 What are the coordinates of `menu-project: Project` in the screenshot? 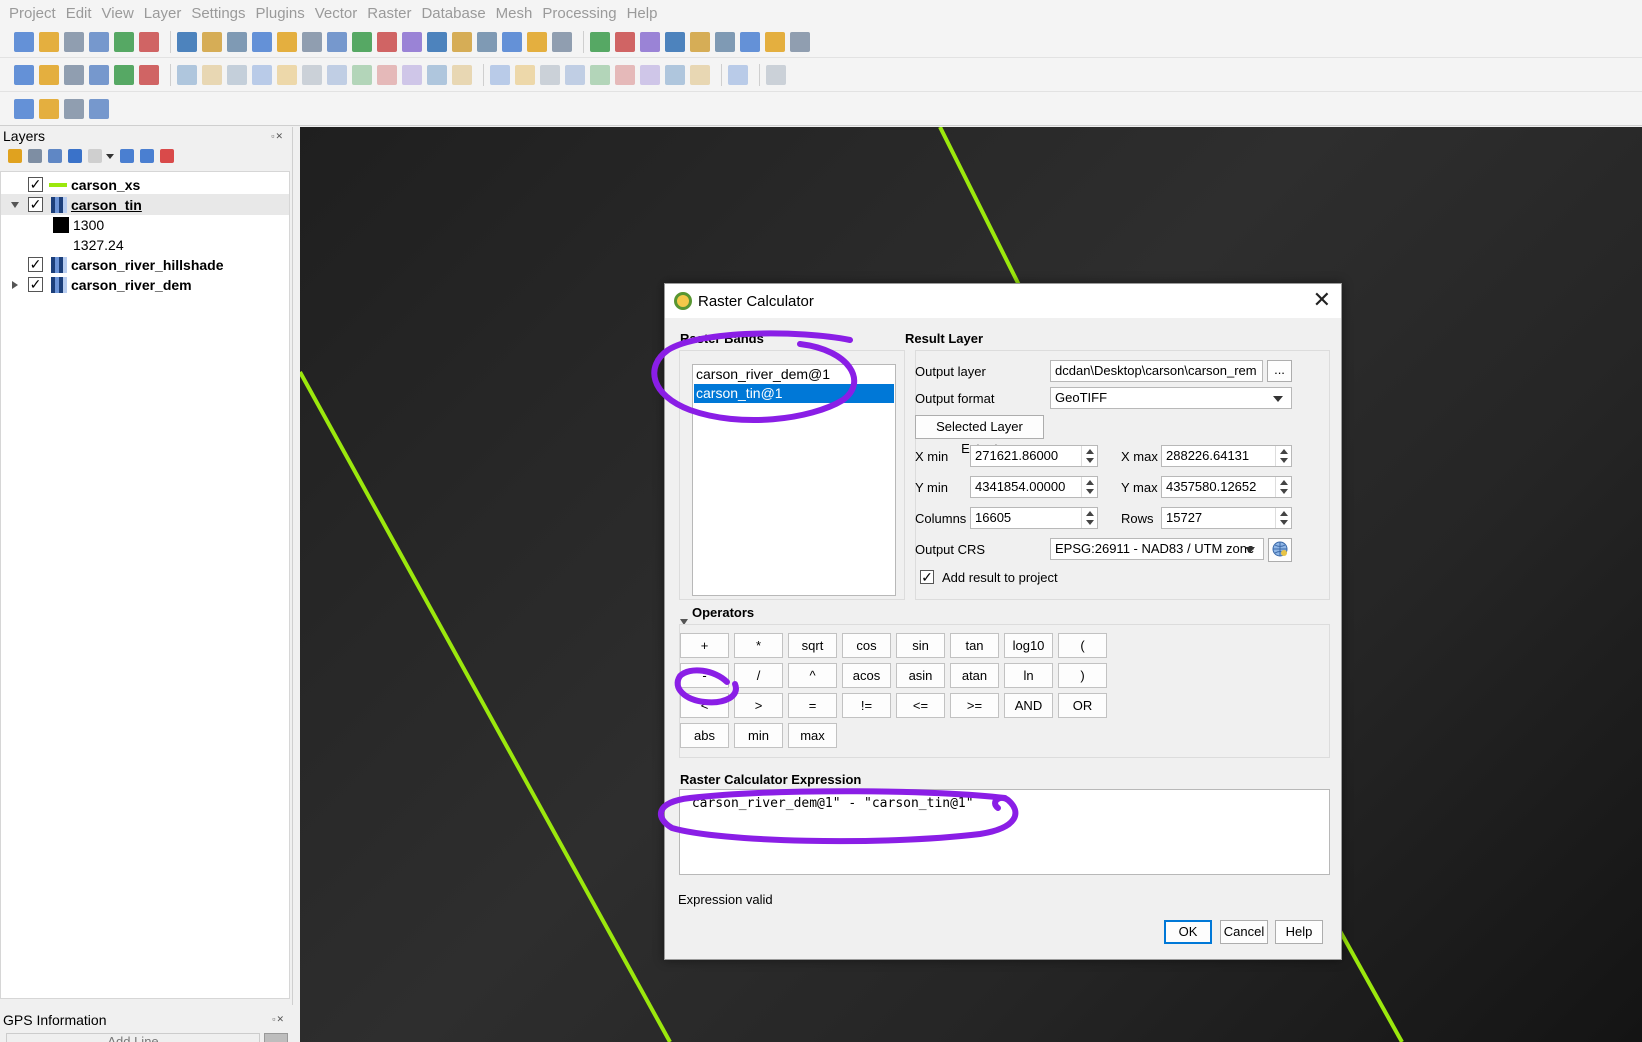 It's located at (32, 13).